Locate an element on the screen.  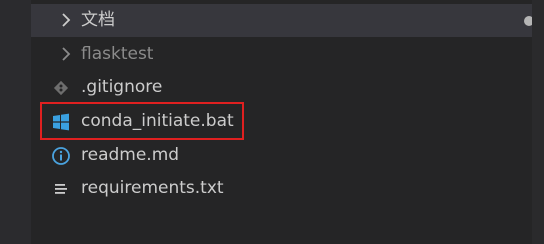
left-gutter is located at coordinates (15, 122).